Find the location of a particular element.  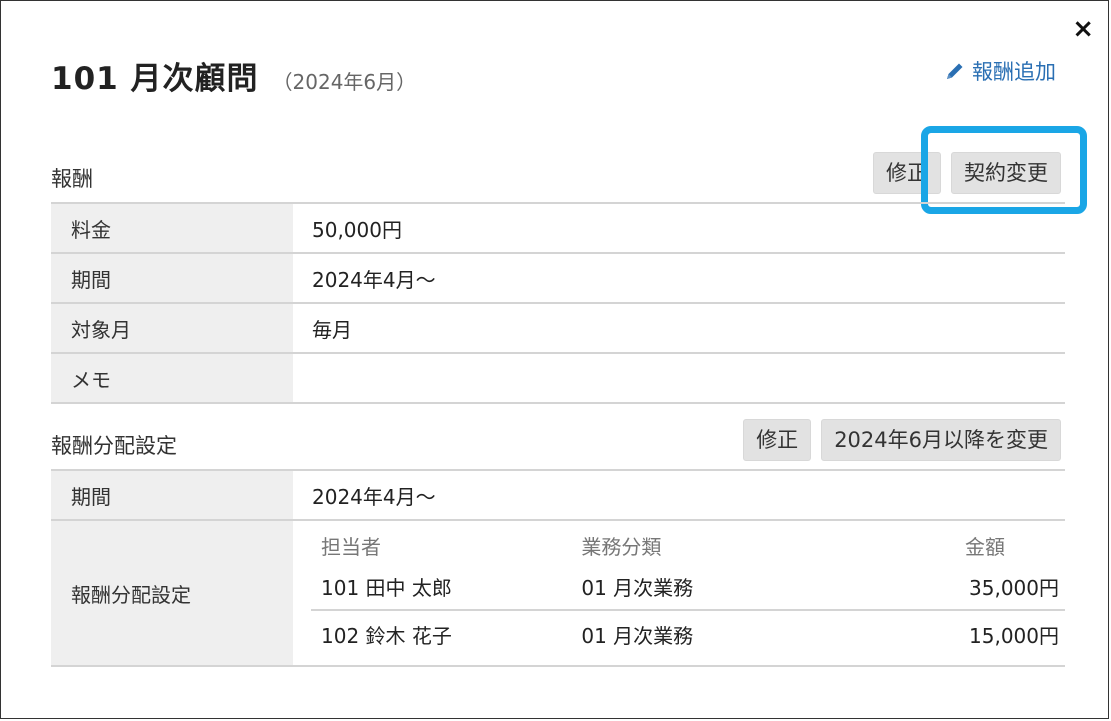

fee-section-header: 報酬 修正 契約変更 is located at coordinates (556, 173).